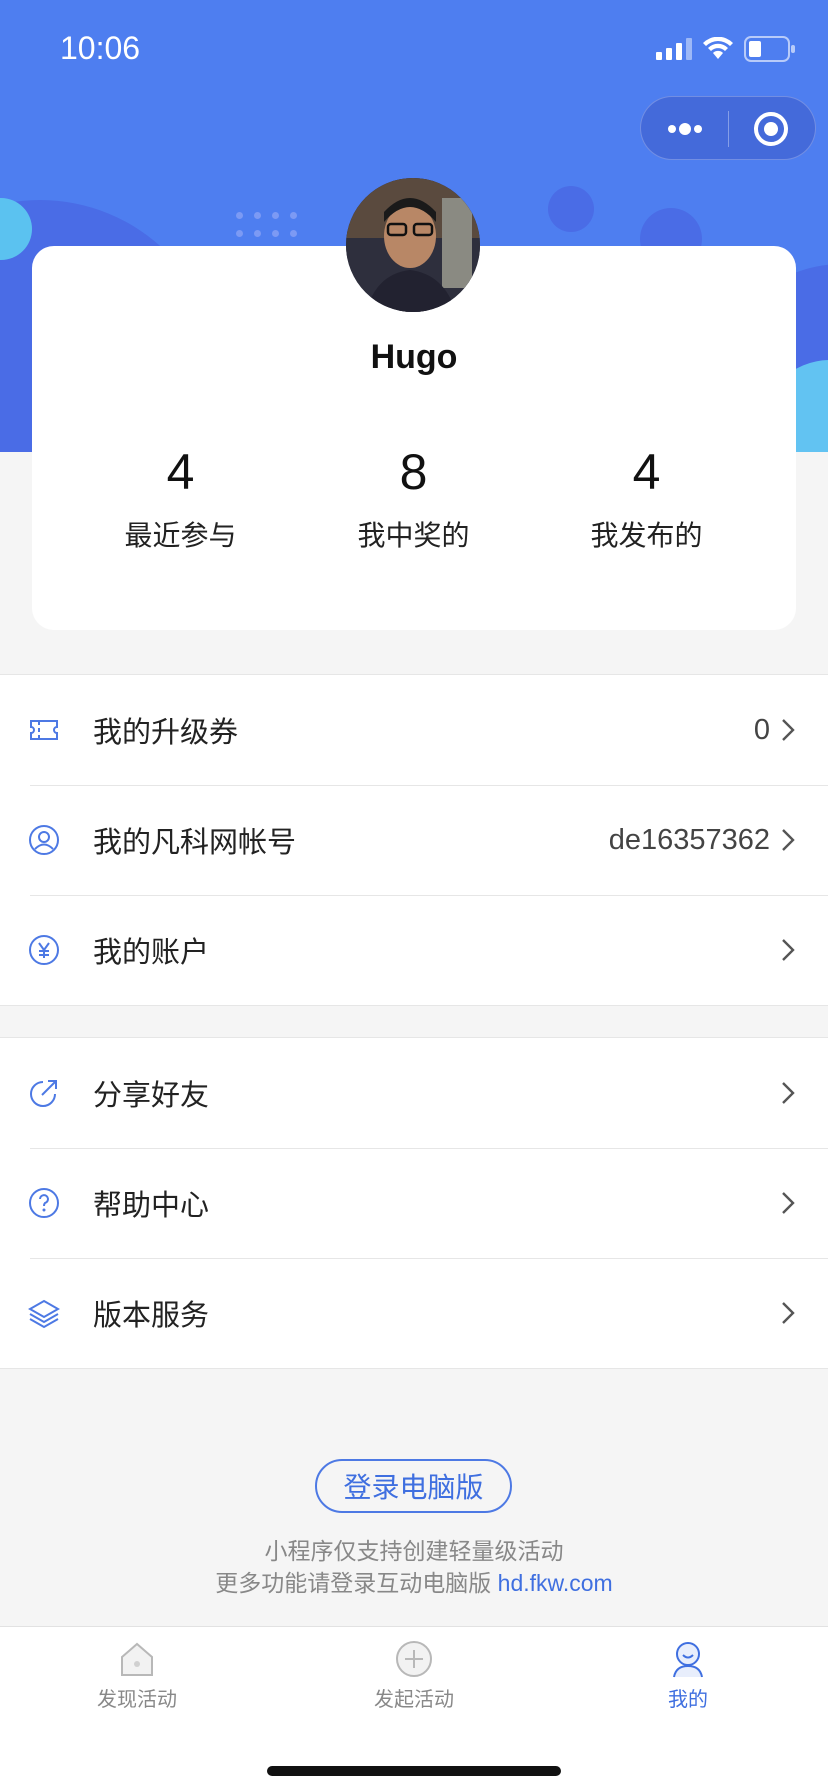 This screenshot has width=828, height=1792. What do you see at coordinates (356, 1583) in the screenshot?
I see `footer-note-text: 更多功能请登录互动电脑版` at bounding box center [356, 1583].